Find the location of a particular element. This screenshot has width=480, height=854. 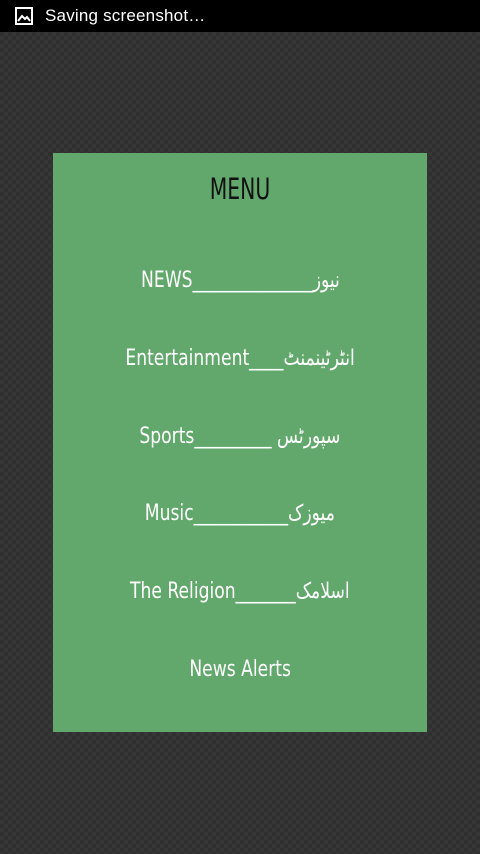

image-icon is located at coordinates (24, 16).